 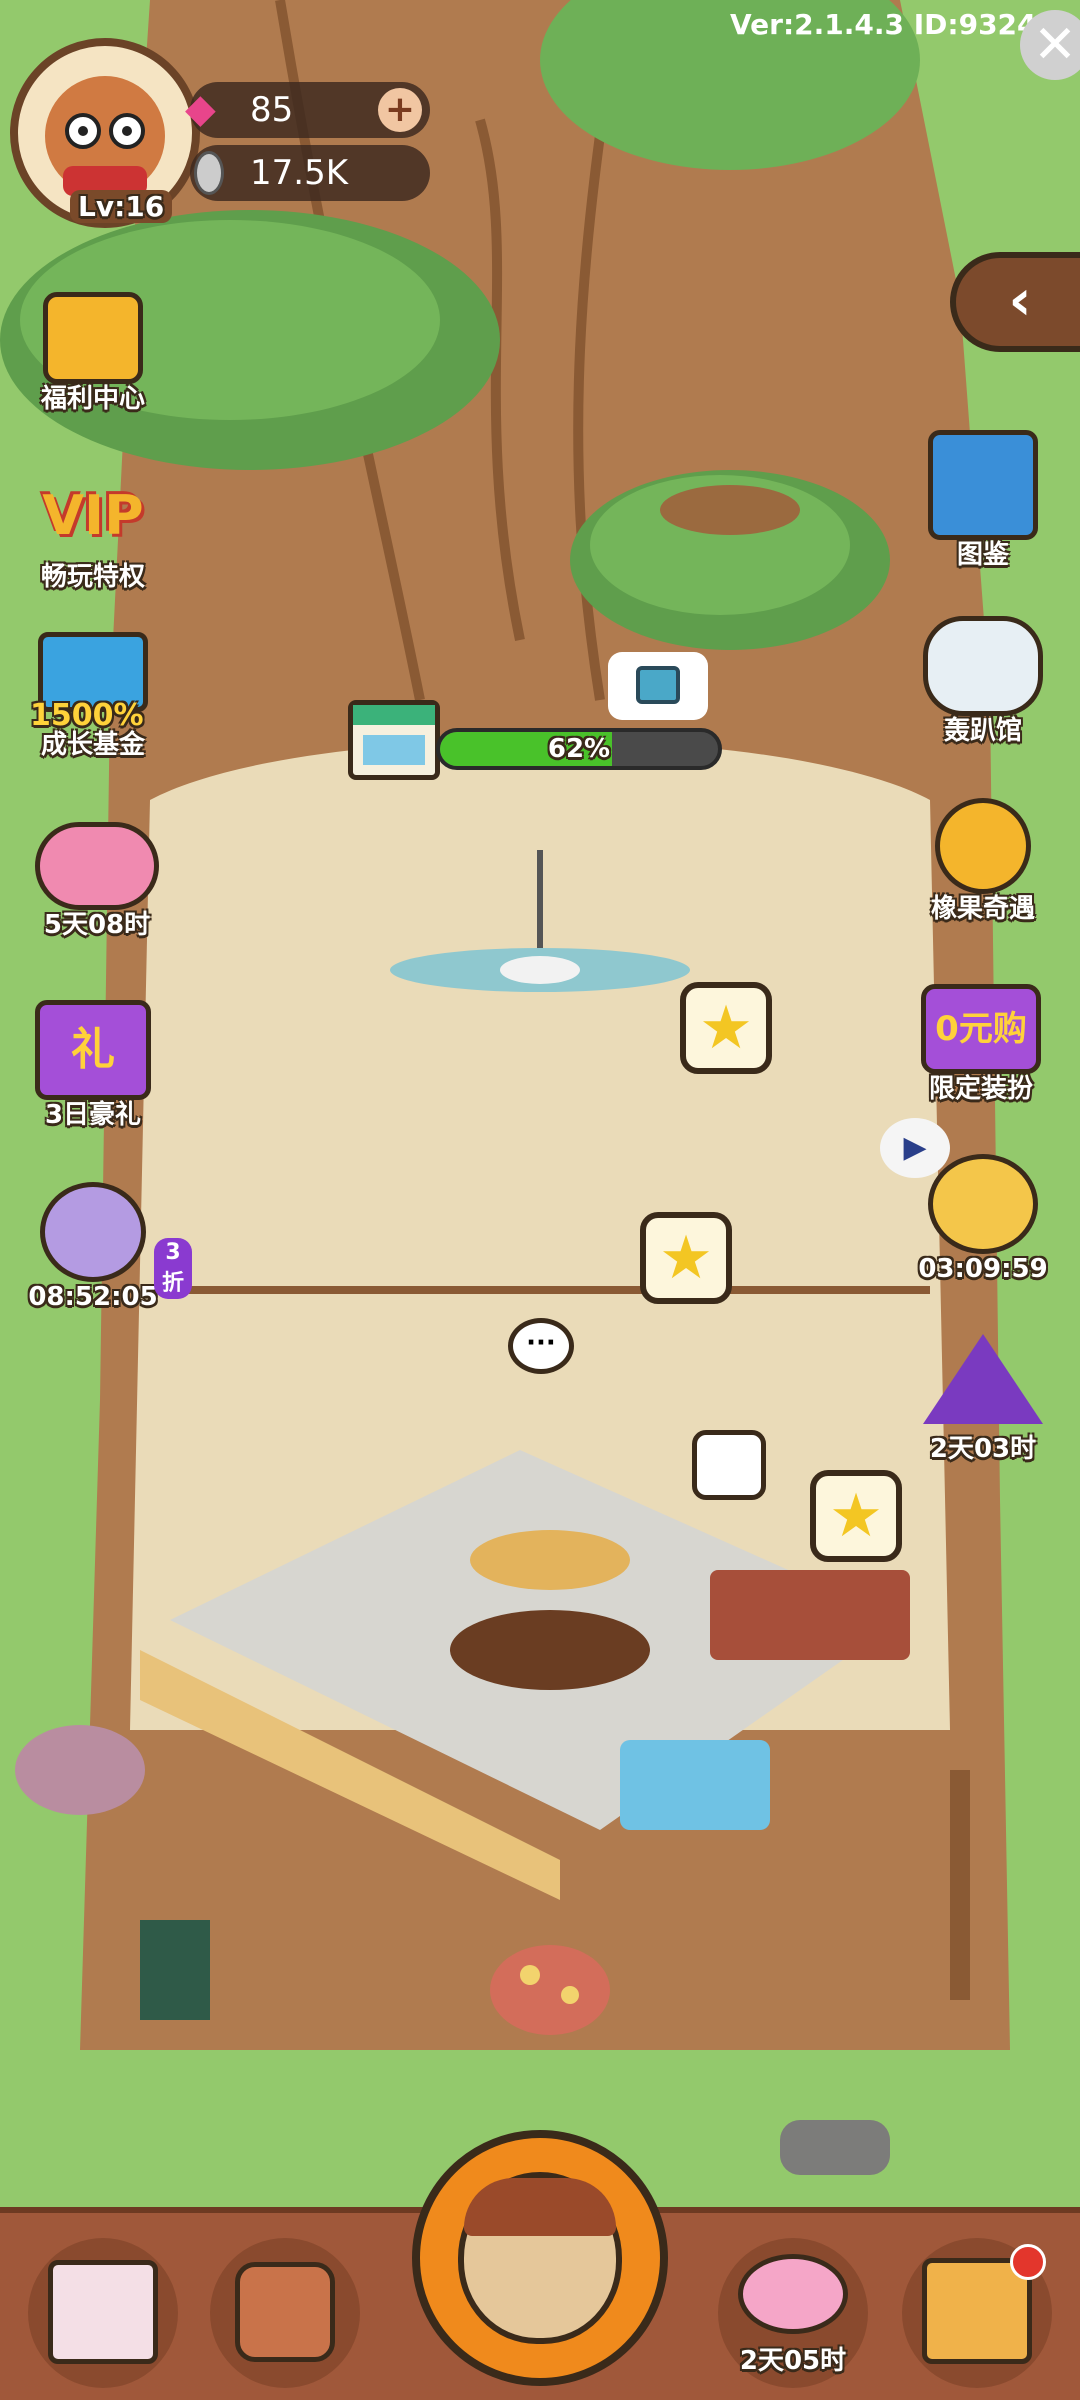 What do you see at coordinates (209, 173) in the screenshot?
I see `sunflower-seed-icon` at bounding box center [209, 173].